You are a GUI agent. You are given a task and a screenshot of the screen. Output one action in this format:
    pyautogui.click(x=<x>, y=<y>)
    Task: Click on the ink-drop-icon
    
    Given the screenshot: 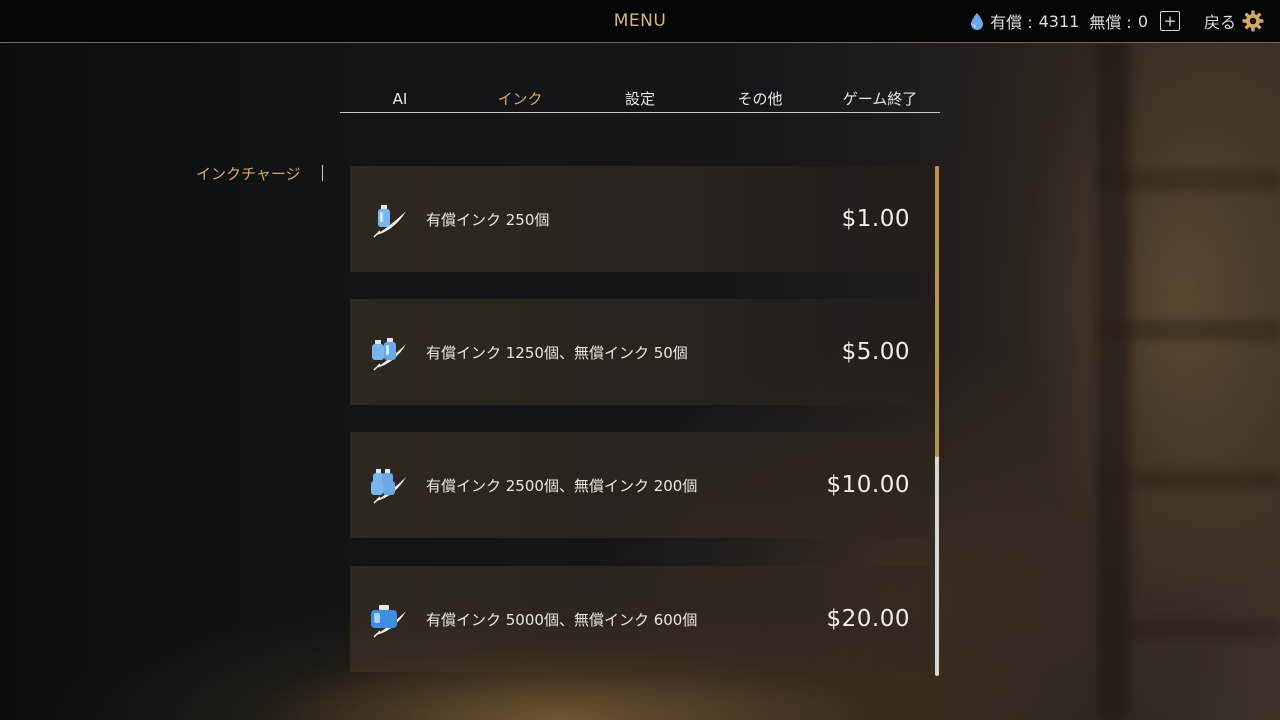 What is the action you would take?
    pyautogui.click(x=977, y=21)
    